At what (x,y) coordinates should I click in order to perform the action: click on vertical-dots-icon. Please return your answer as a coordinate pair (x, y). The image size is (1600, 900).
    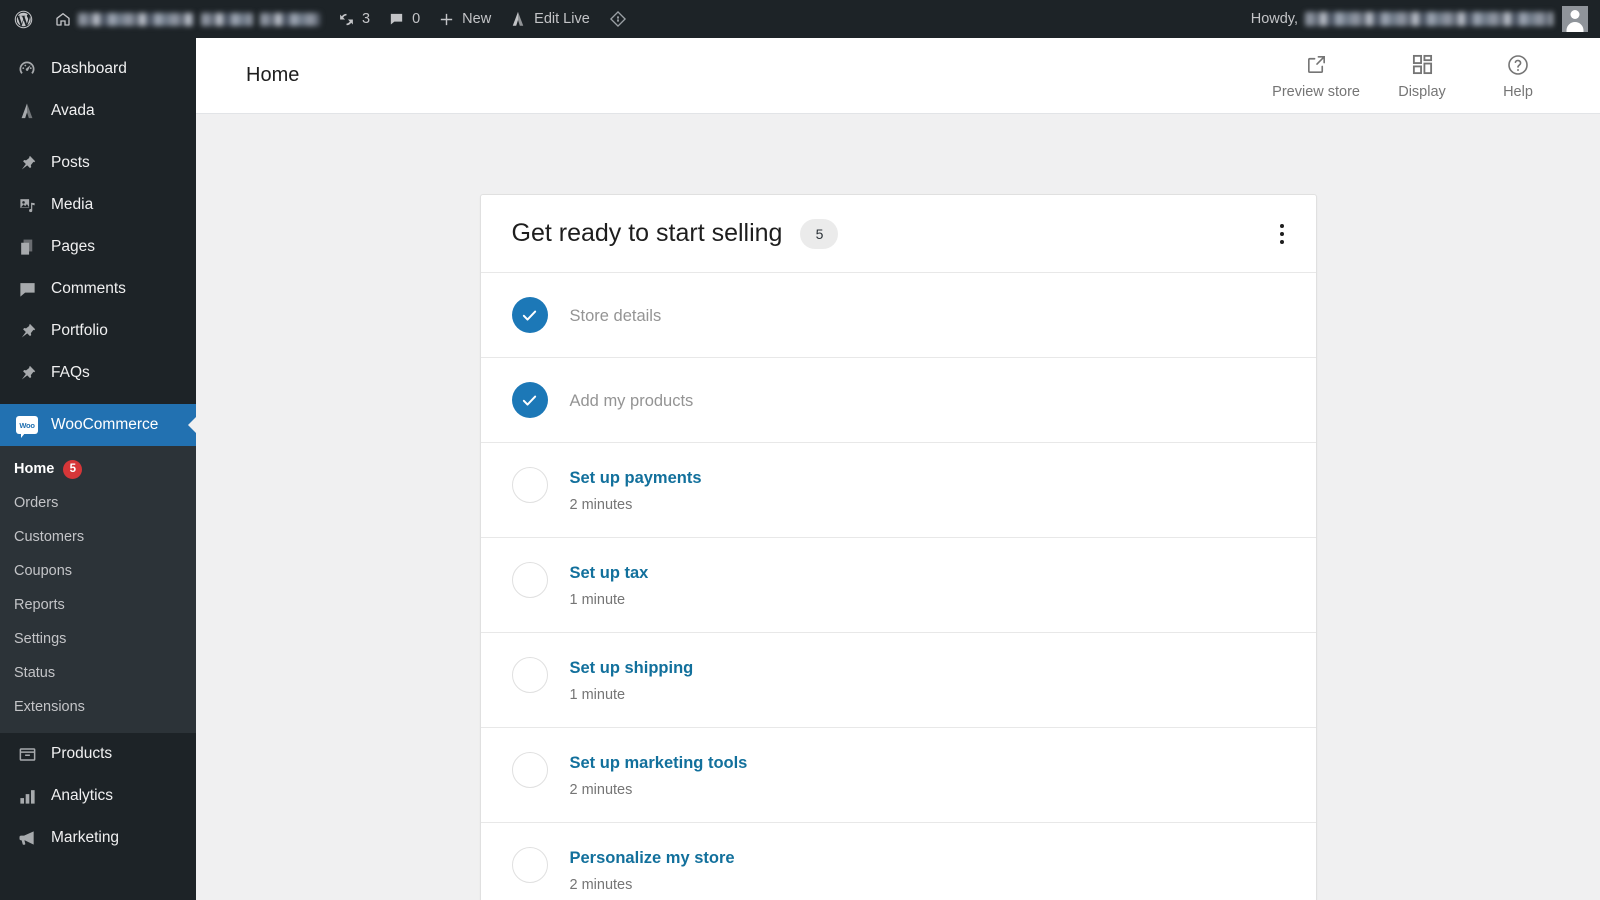
    Looking at the image, I should click on (1282, 234).